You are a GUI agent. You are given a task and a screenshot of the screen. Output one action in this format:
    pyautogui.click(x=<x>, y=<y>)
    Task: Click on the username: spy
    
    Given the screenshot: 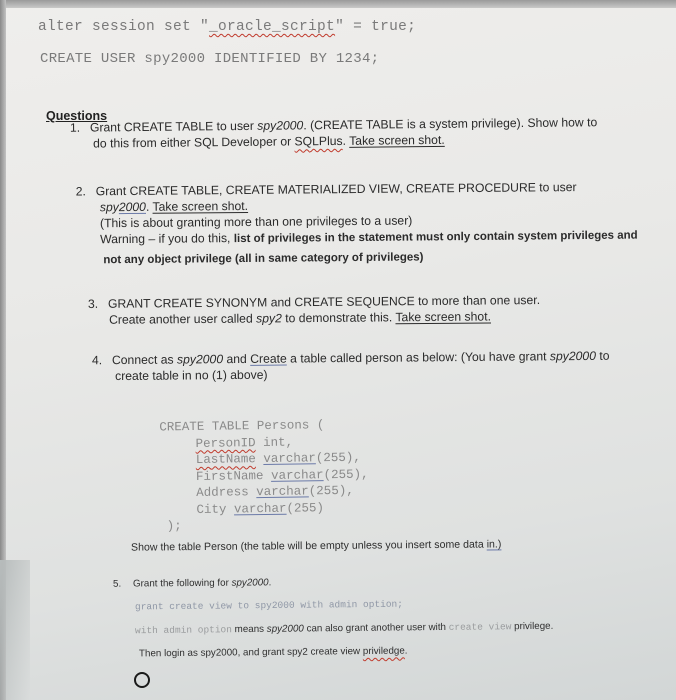 What is the action you would take?
    pyautogui.click(x=109, y=207)
    